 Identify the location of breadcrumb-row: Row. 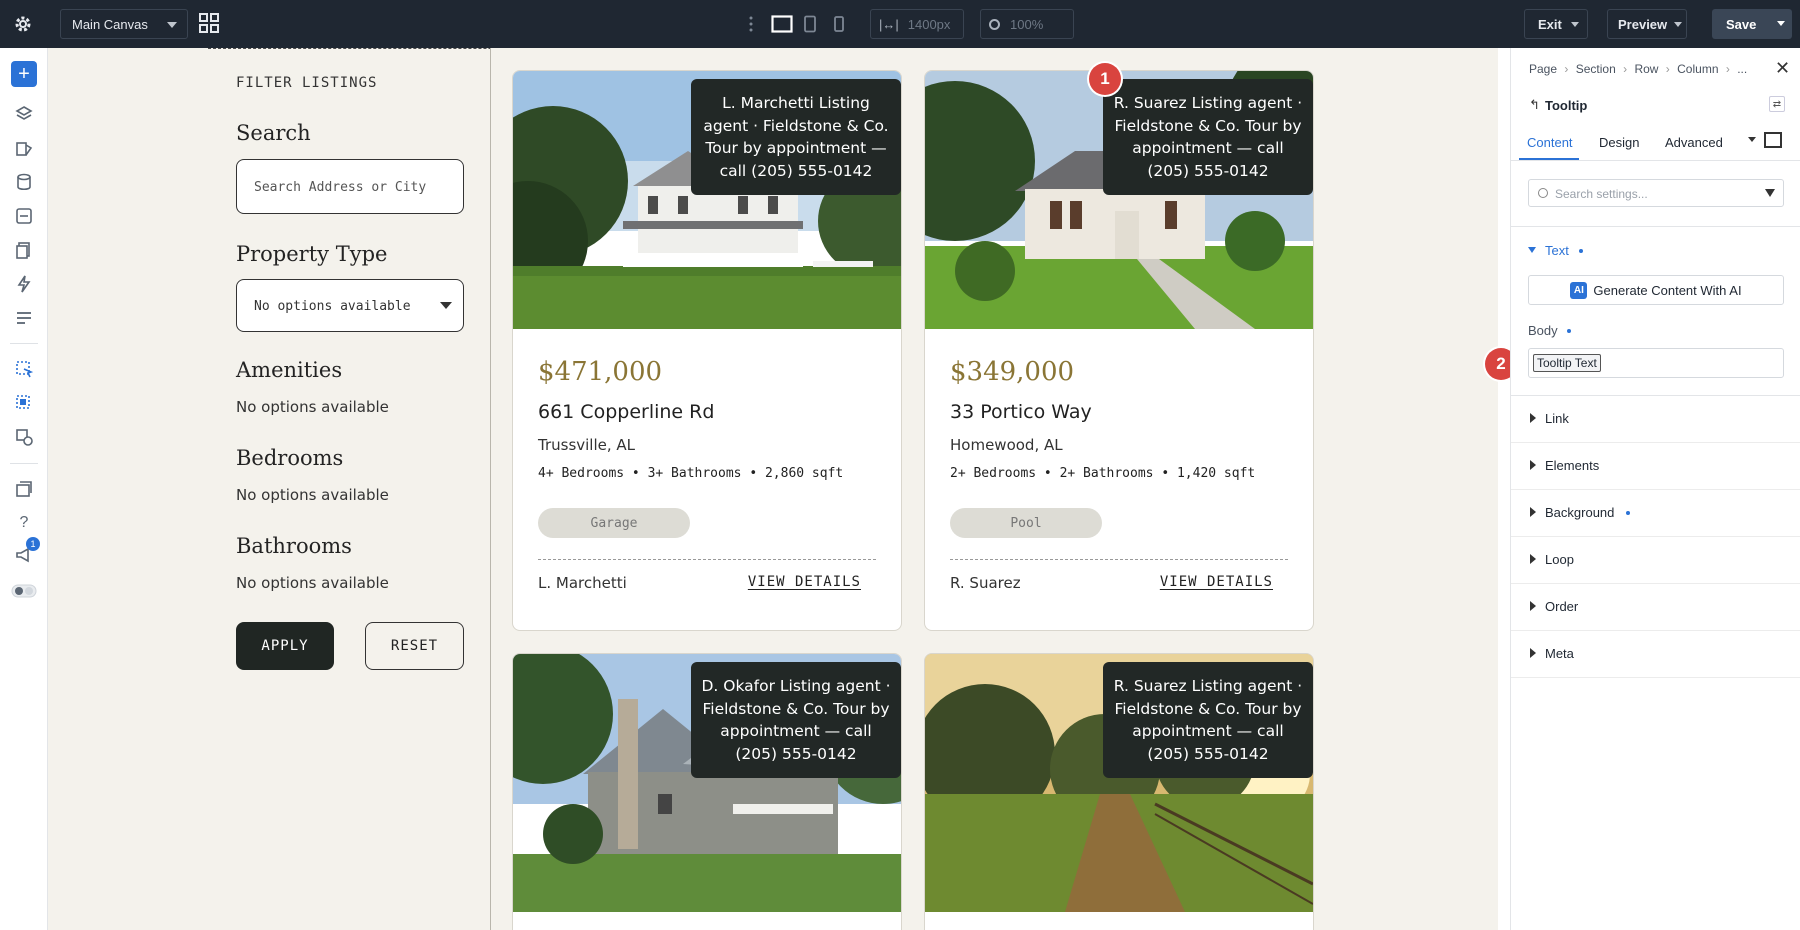
(1646, 69).